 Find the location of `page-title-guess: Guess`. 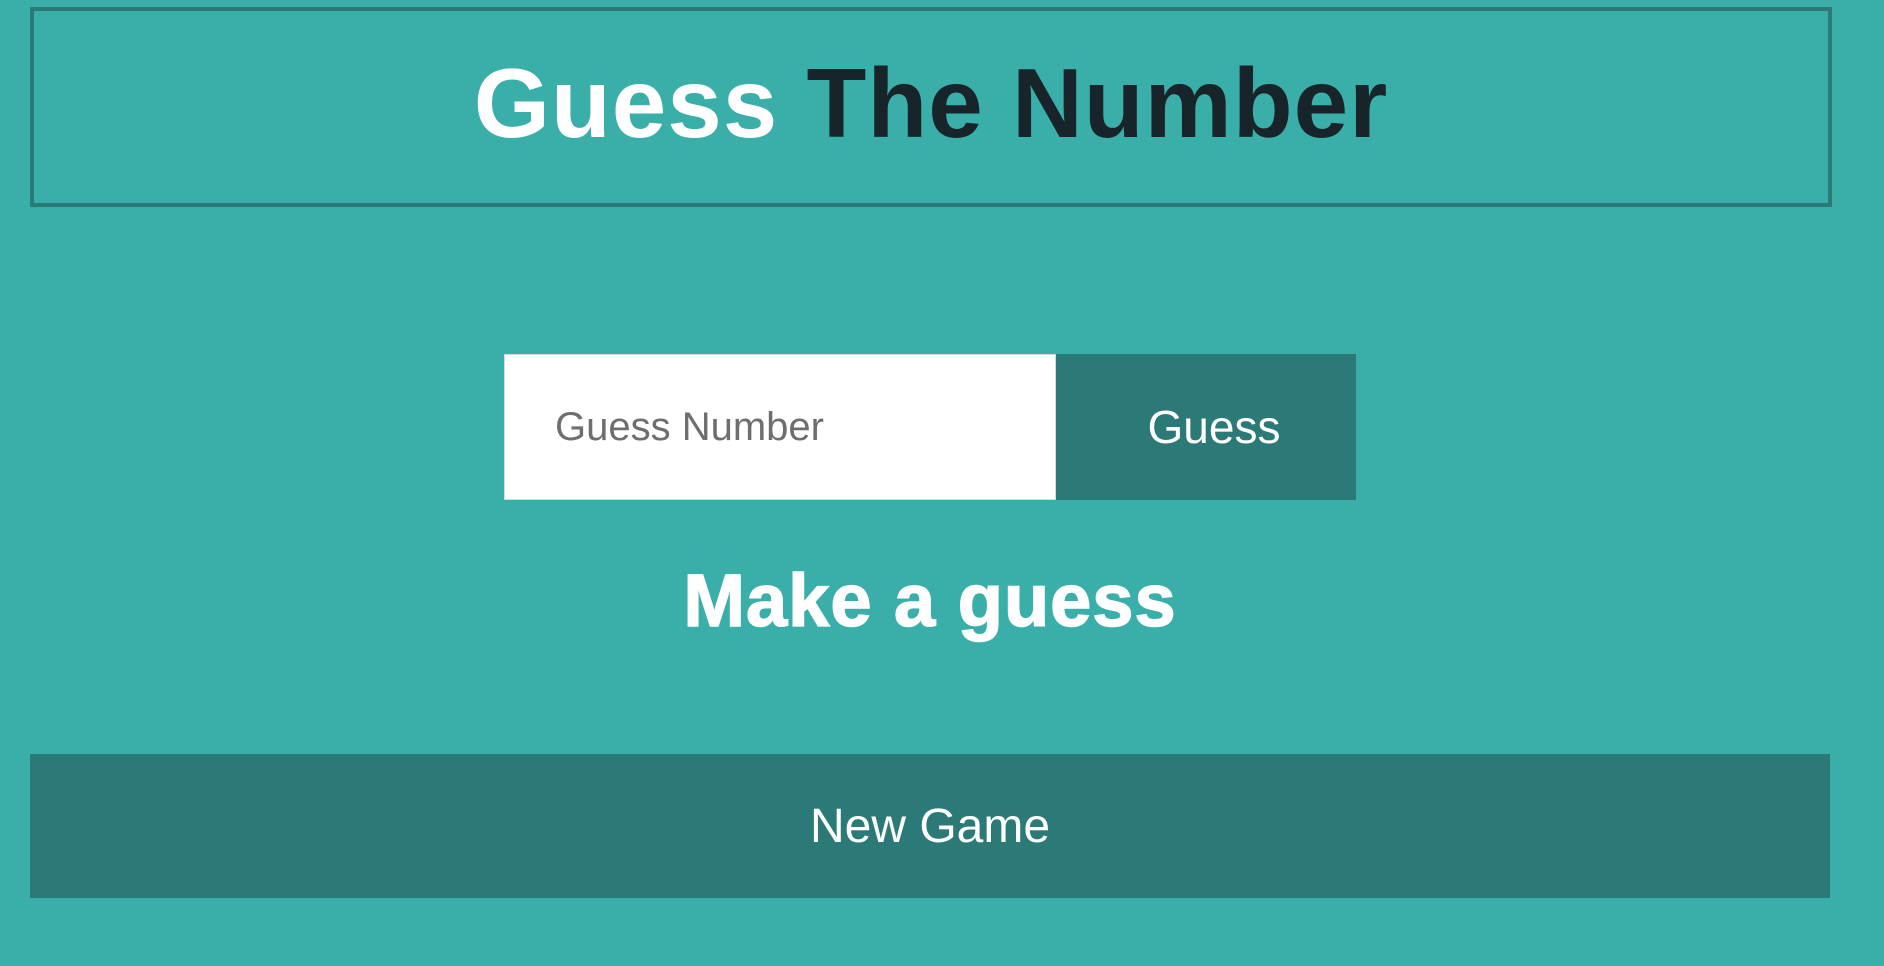

page-title-guess: Guess is located at coordinates (626, 103).